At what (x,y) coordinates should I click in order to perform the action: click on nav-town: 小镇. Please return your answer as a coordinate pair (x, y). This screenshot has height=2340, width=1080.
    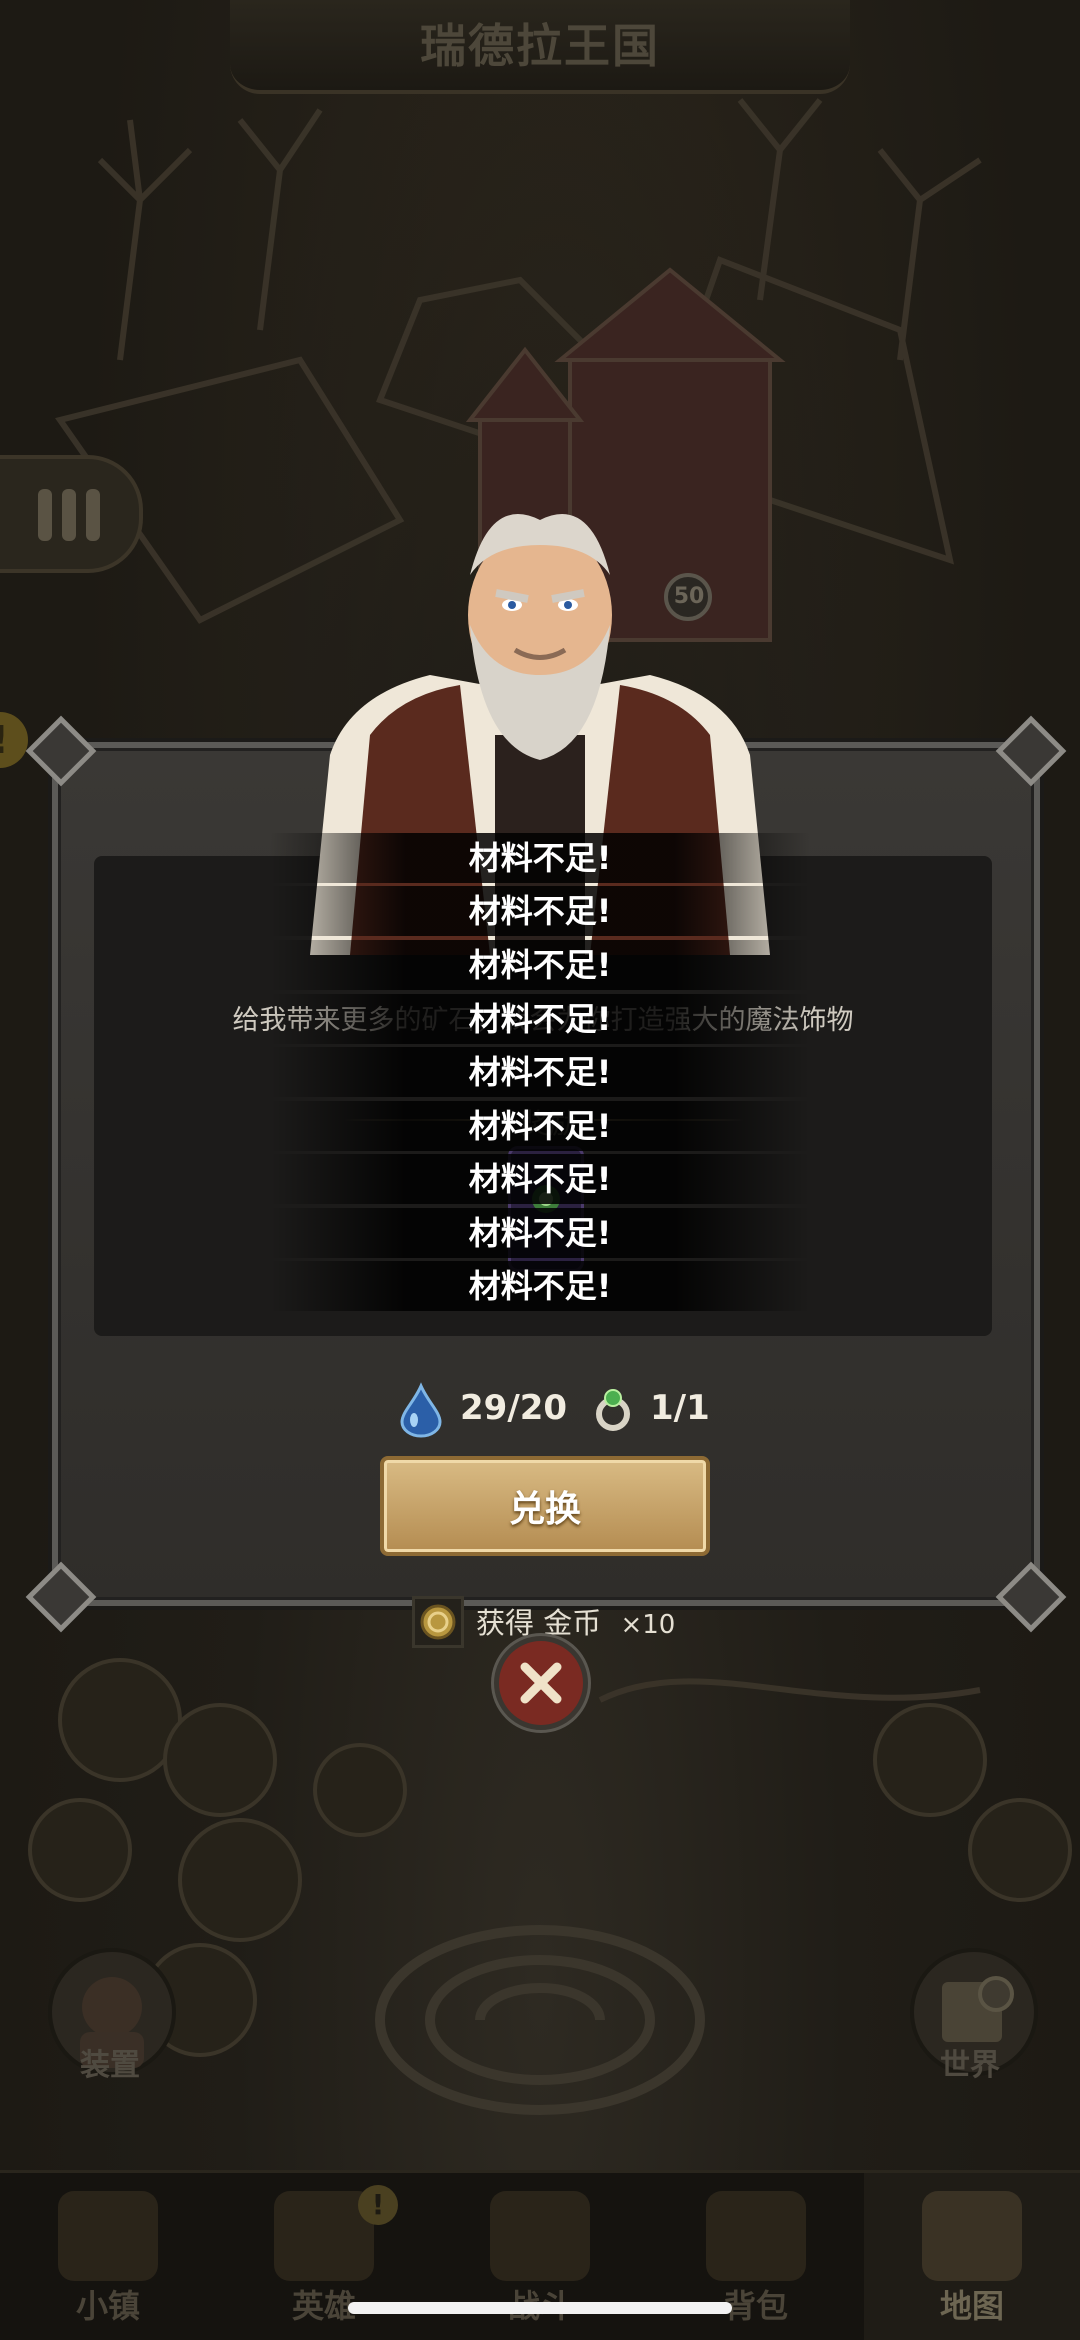
    Looking at the image, I should click on (108, 2256).